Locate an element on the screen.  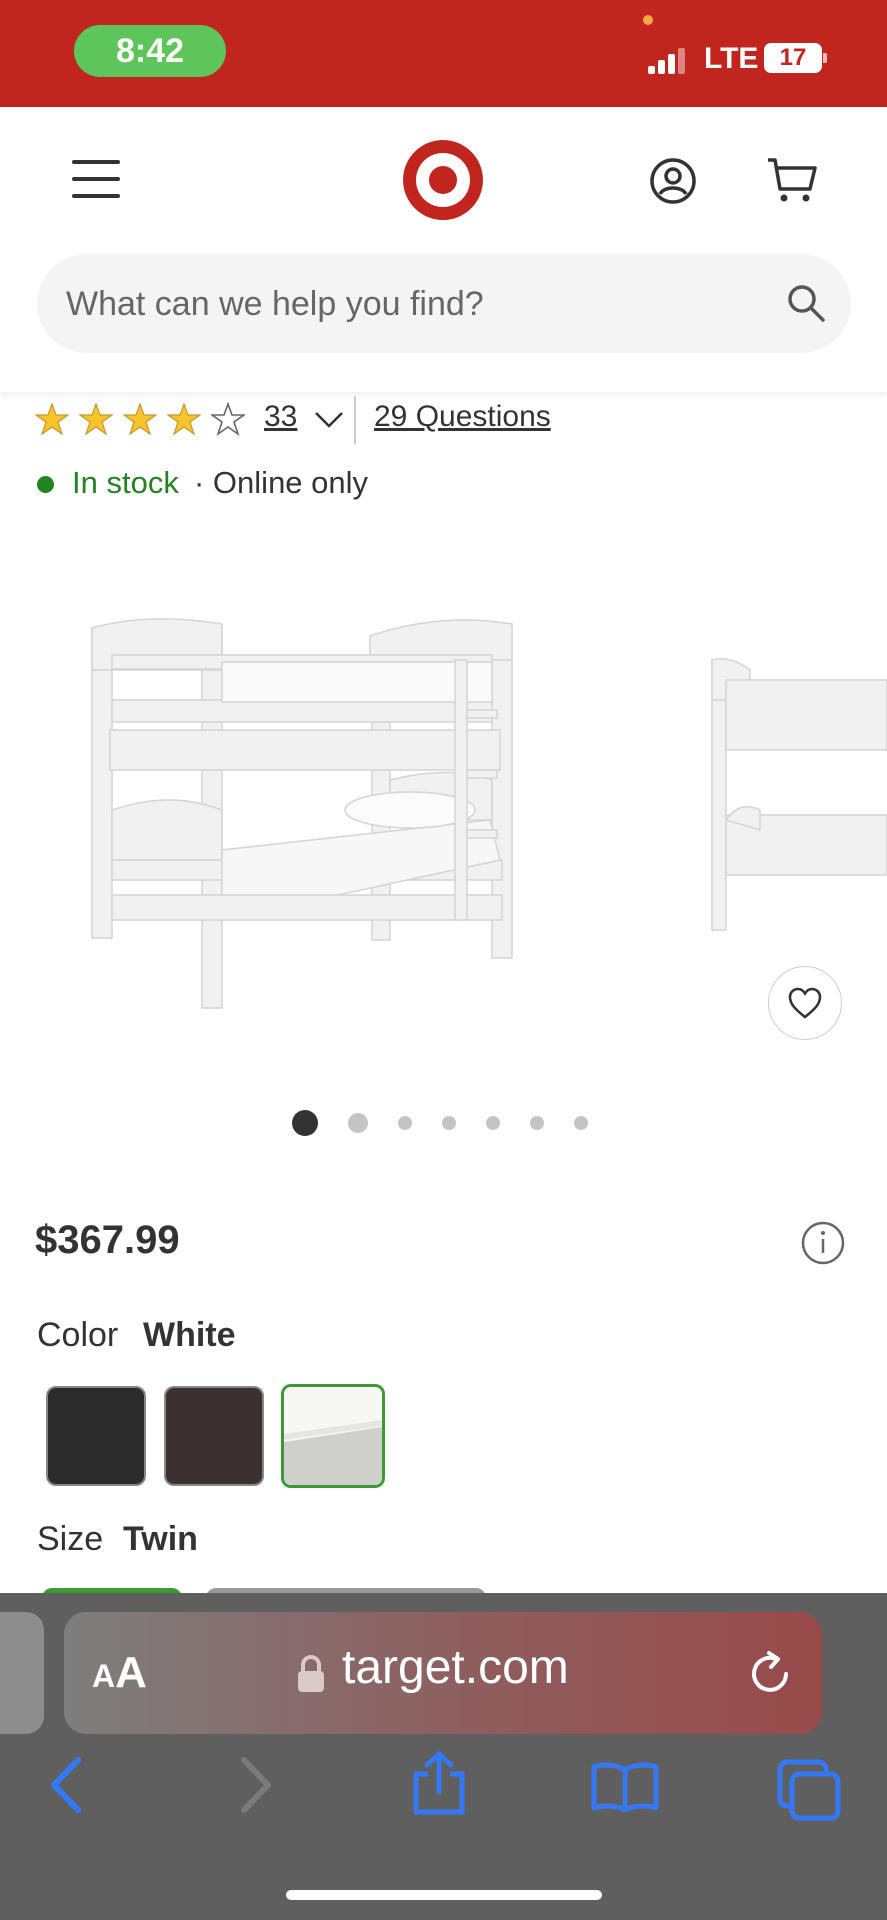
network-type: LTE is located at coordinates (731, 58).